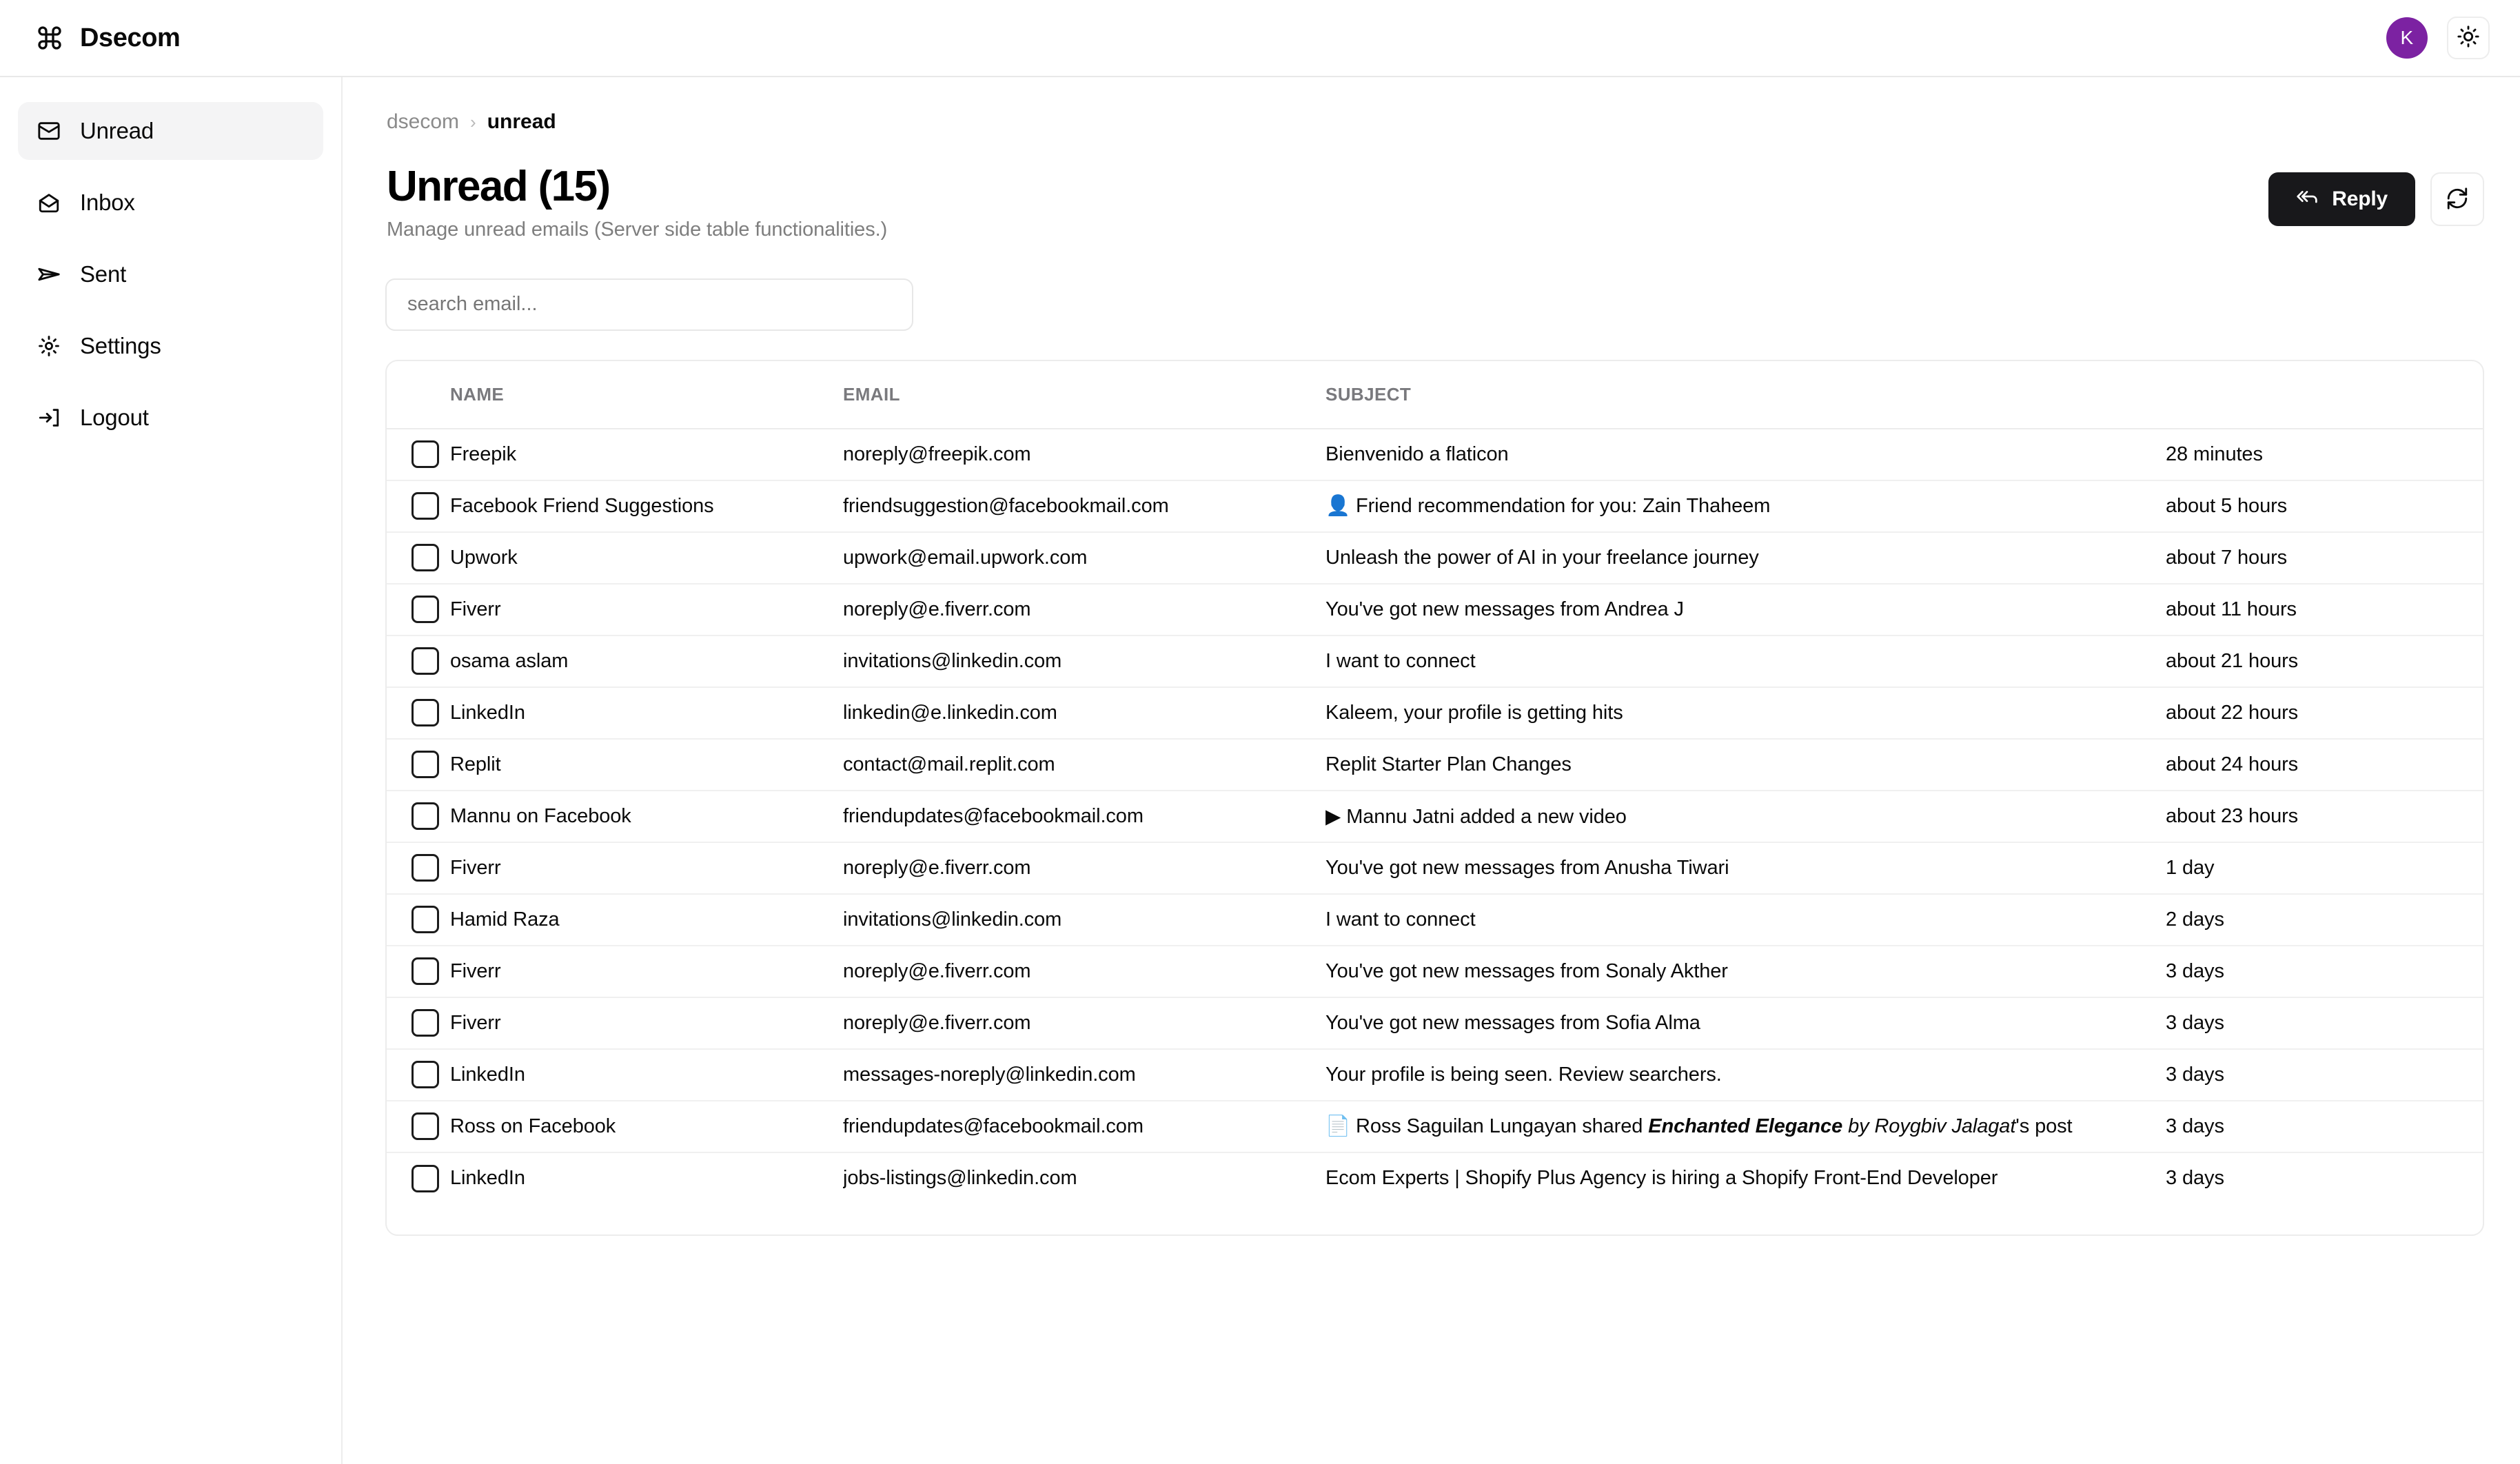  I want to click on breadcrumb-root: dsecom, so click(423, 122).